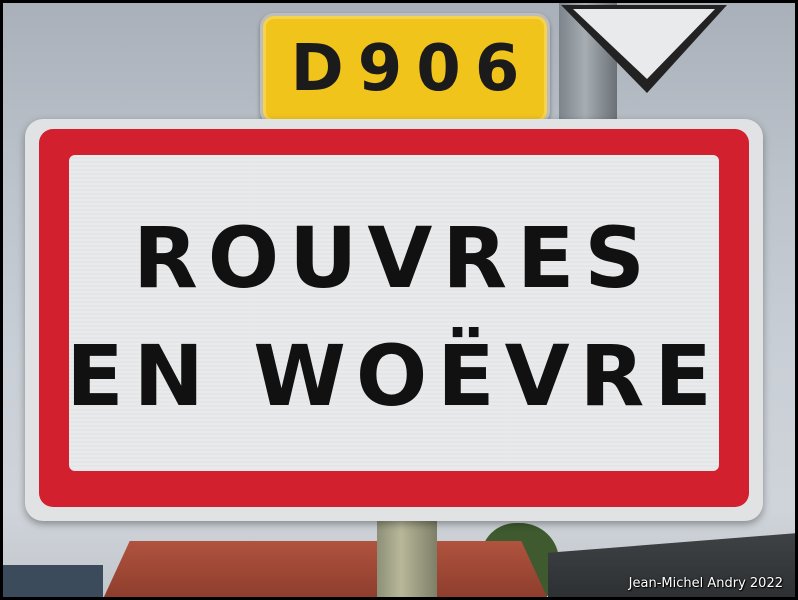 The width and height of the screenshot is (798, 600). Describe the element at coordinates (325, 569) in the screenshot. I see `red-tile-roof` at that location.